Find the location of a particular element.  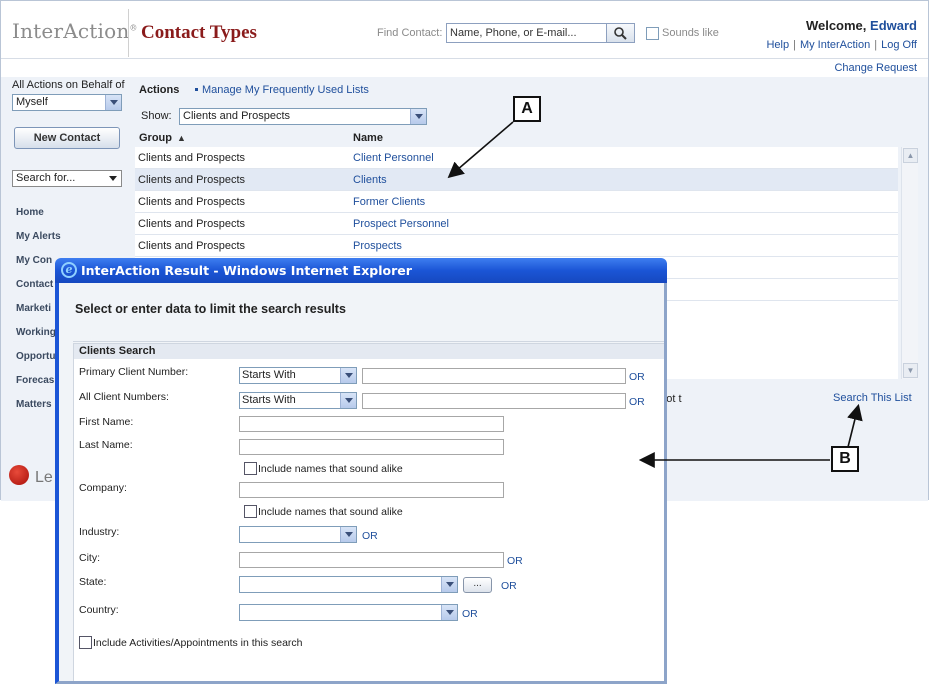

last-name-input is located at coordinates (371, 447).